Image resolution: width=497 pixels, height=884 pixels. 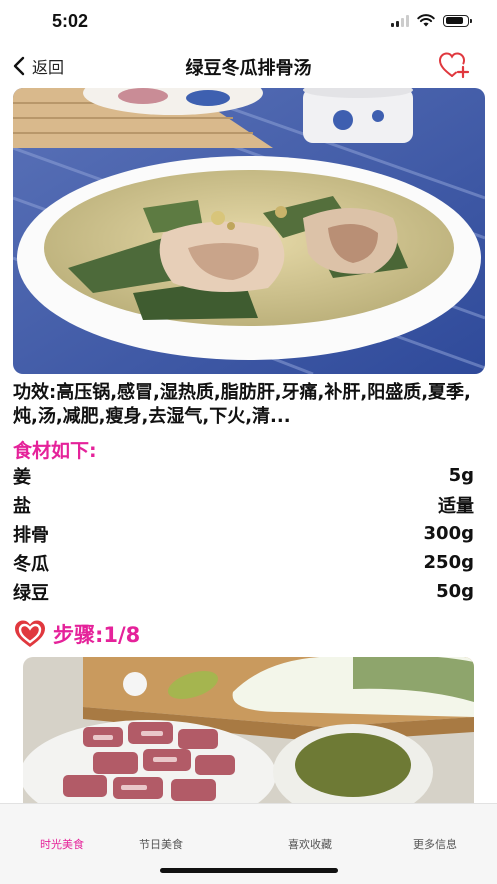 I want to click on home-indicator, so click(x=249, y=870).